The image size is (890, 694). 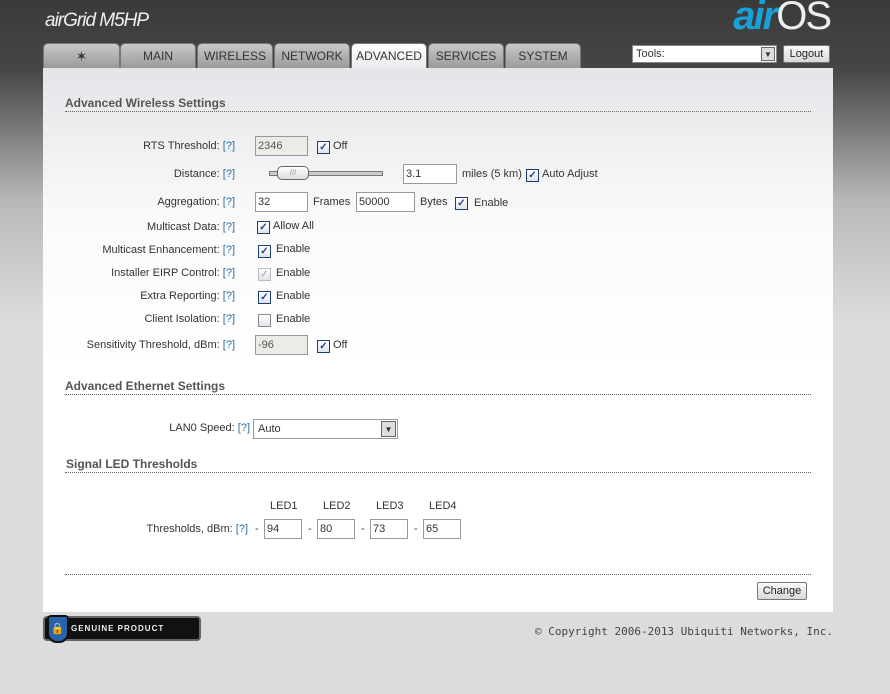 I want to click on auto-adjust-checkbox: ✓, so click(x=532, y=175).